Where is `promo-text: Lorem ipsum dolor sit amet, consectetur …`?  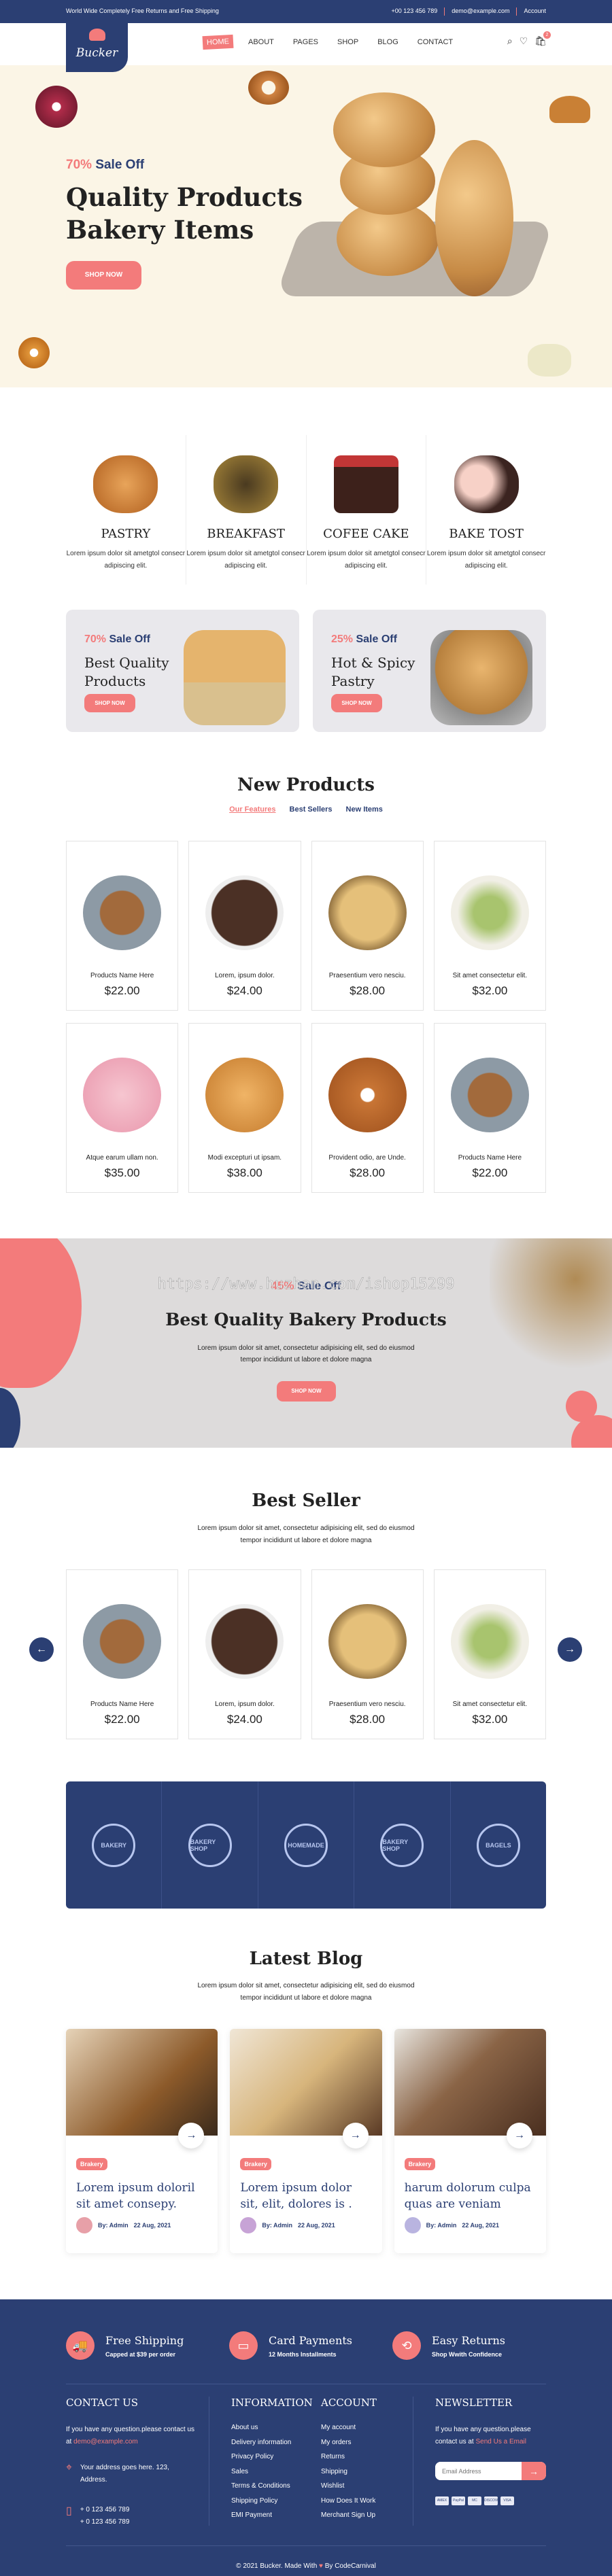 promo-text: Lorem ipsum dolor sit amet, consectetur … is located at coordinates (306, 1353).